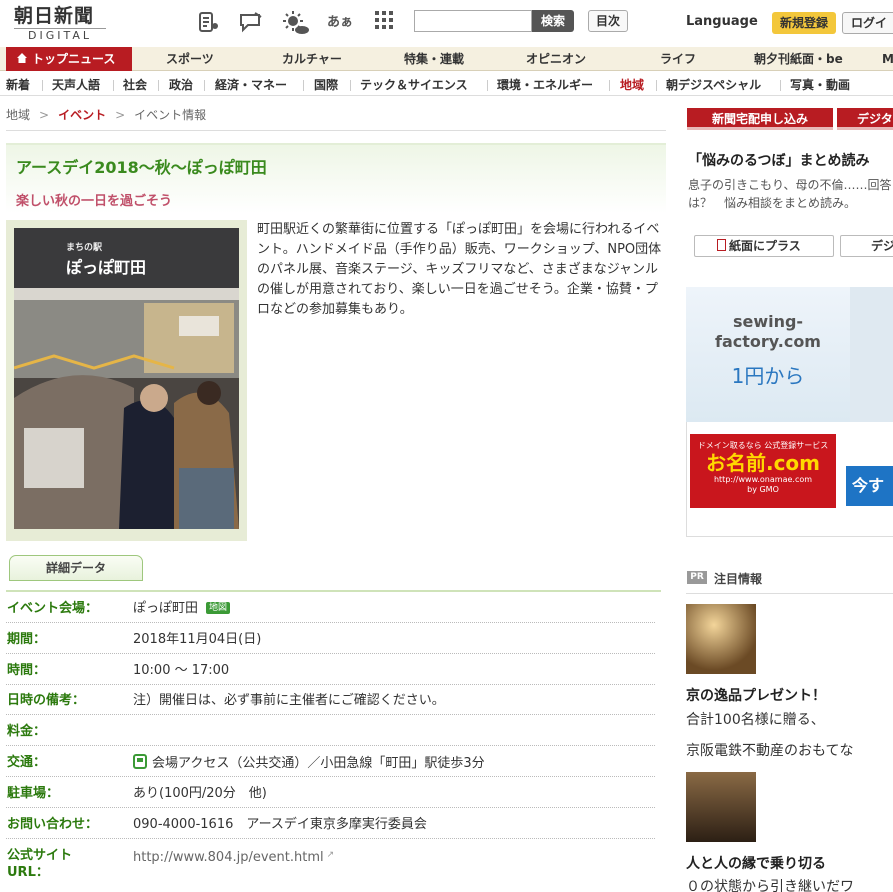  I want to click on search-button: 検索, so click(553, 21).